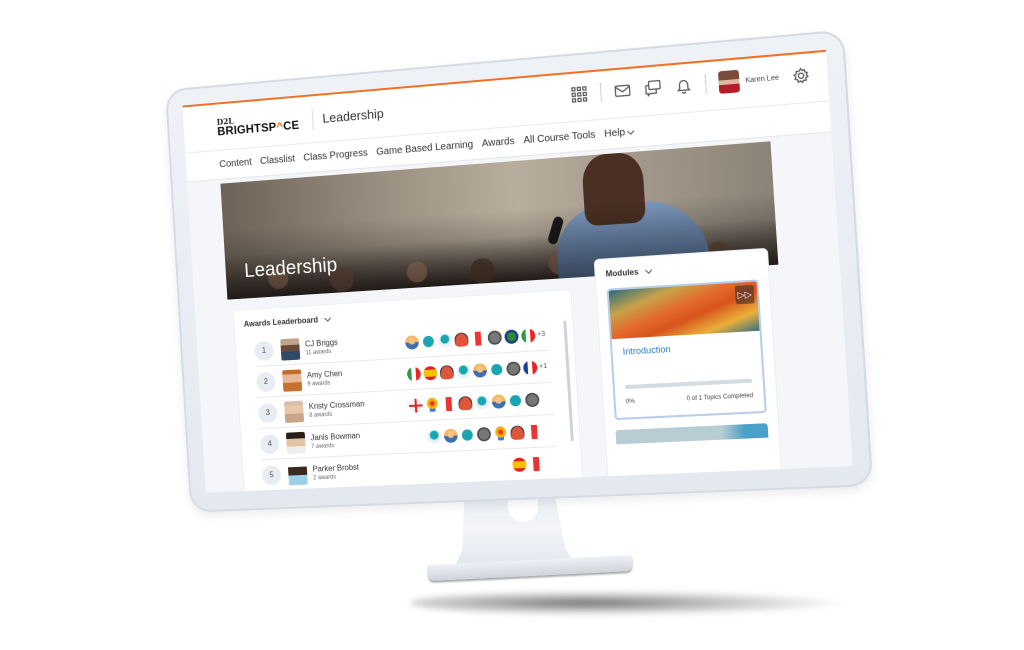 The width and height of the screenshot is (1024, 650). What do you see at coordinates (543, 334) in the screenshot?
I see `more-awards-count: +3` at bounding box center [543, 334].